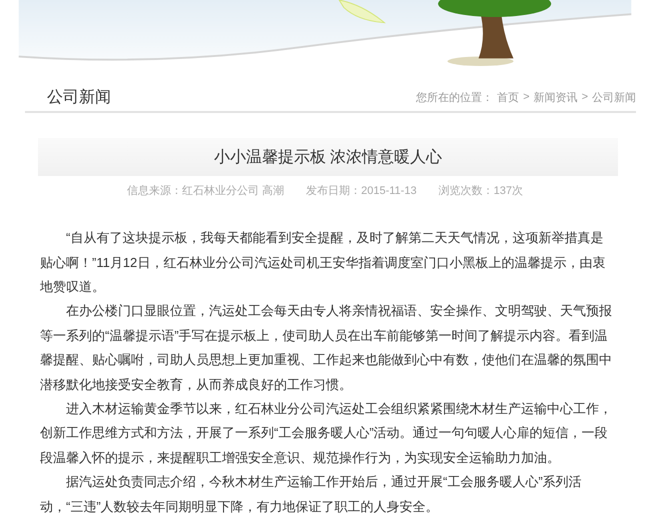 This screenshot has width=650, height=519. Describe the element at coordinates (614, 97) in the screenshot. I see `breadcrumb-link: 公司新闻` at that location.